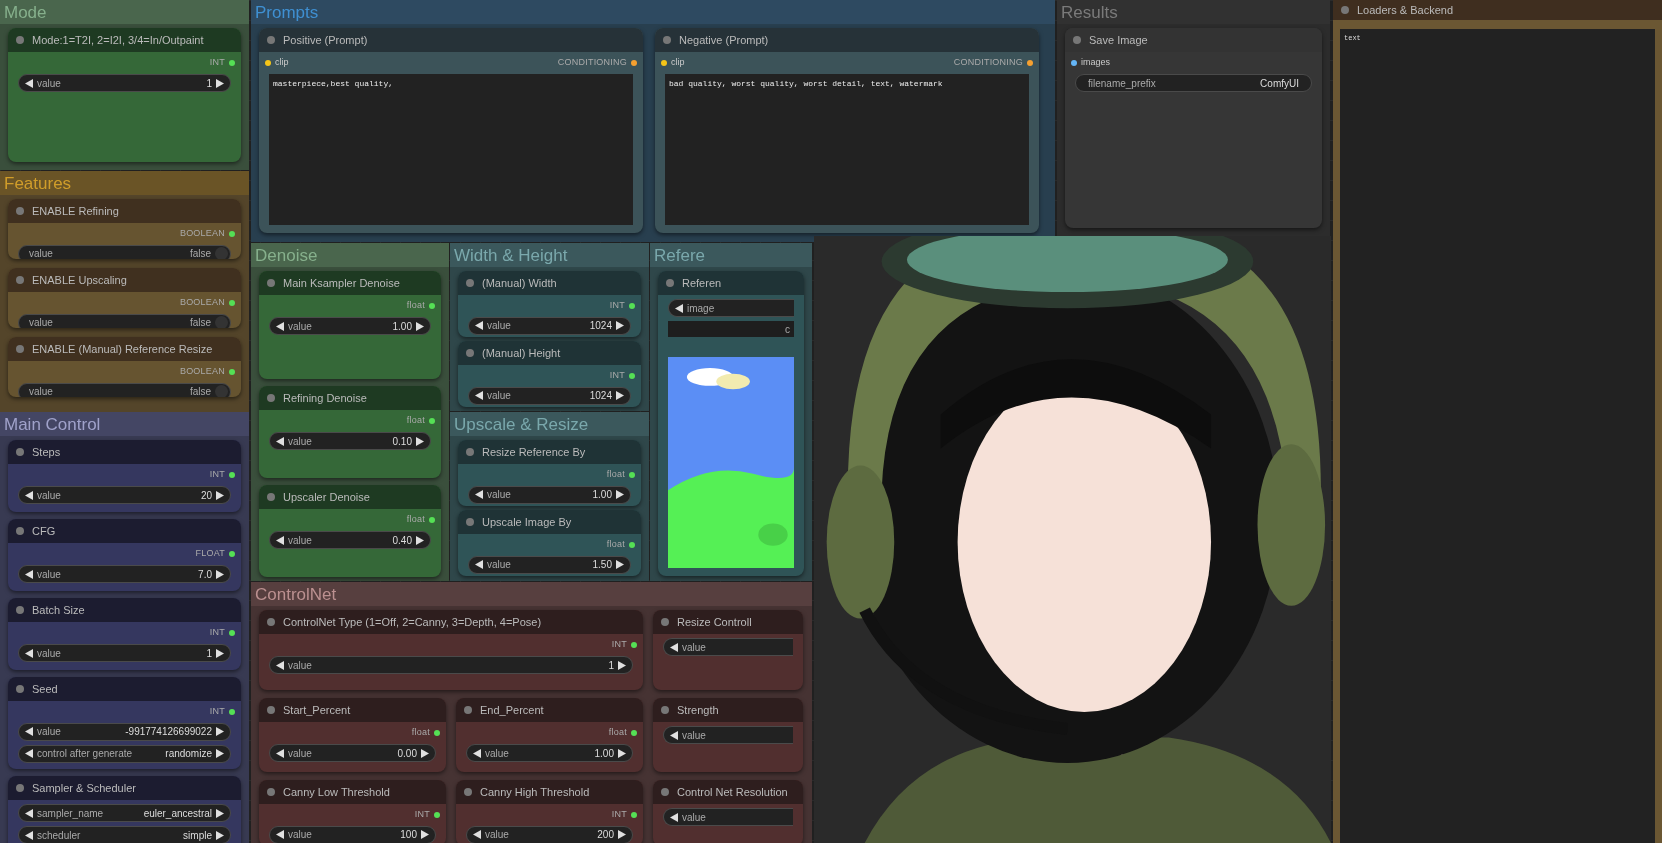  I want to click on number-field: value 20, so click(124, 495).